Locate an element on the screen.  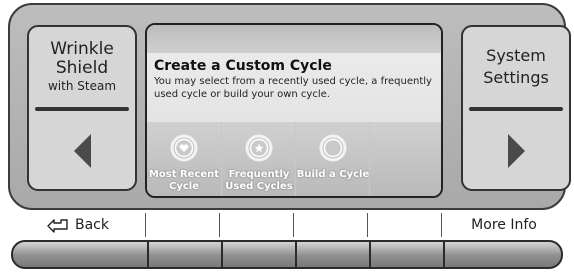
wrinkle-shield-label-line1: Wrinkle is located at coordinates (82, 49).